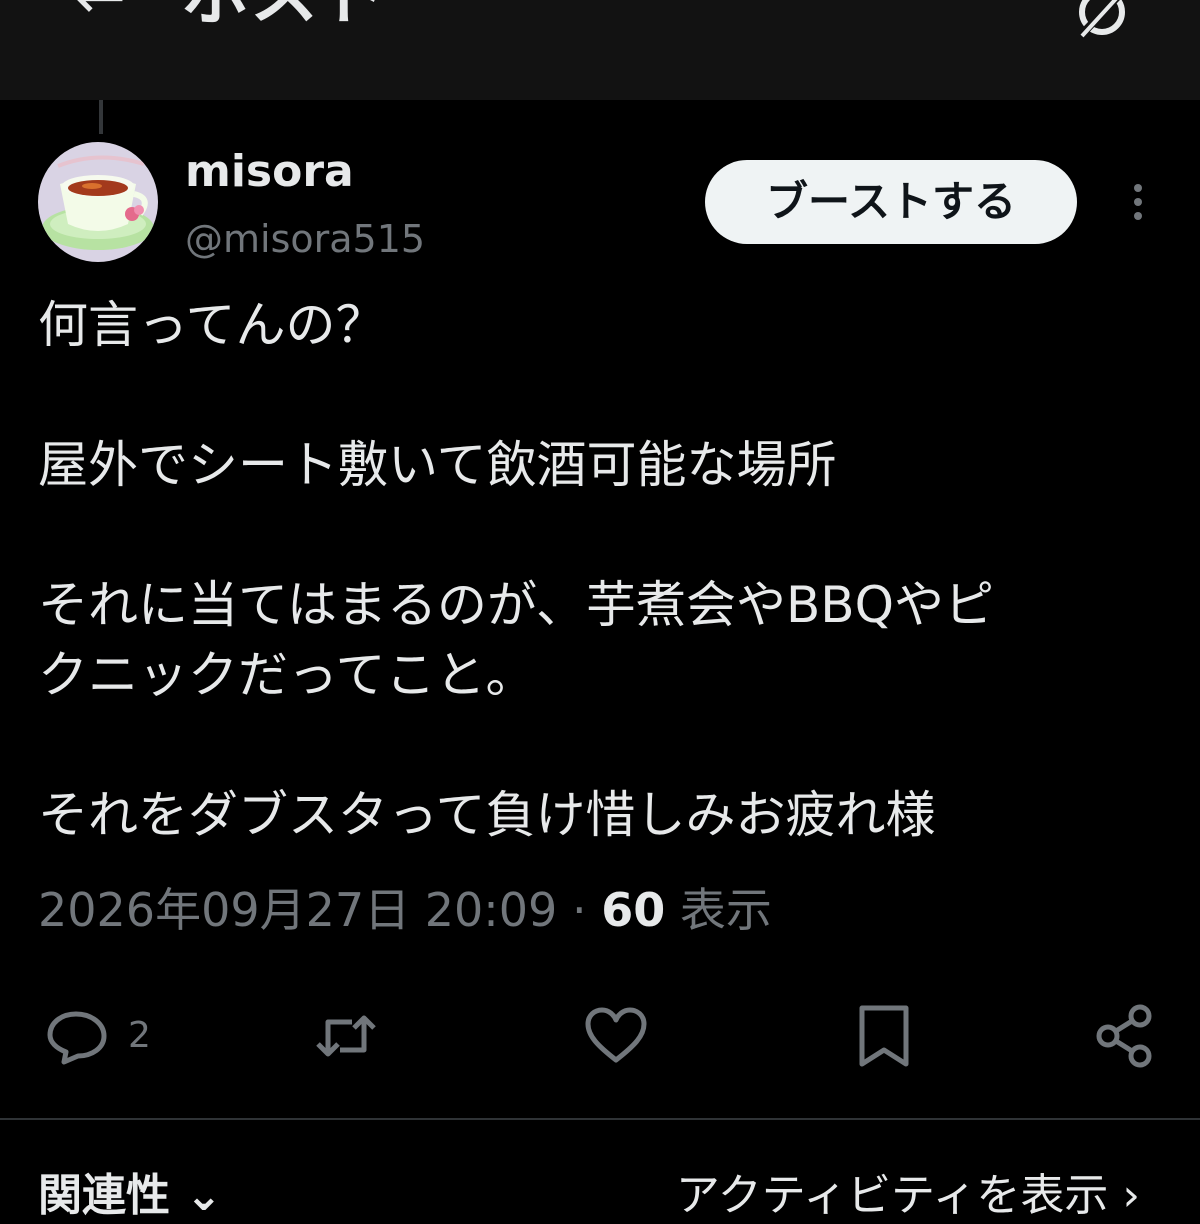  I want to click on thread-connector, so click(101, 117).